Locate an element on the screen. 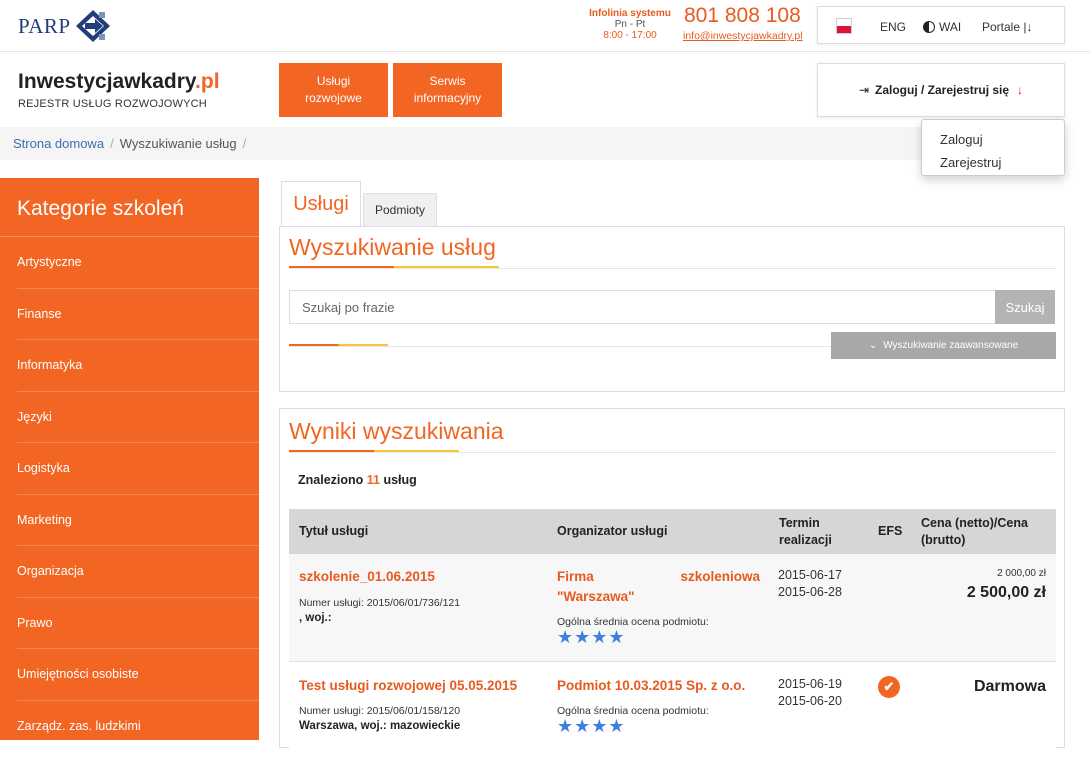  date-end: 2015-06-28 is located at coordinates (810, 592).